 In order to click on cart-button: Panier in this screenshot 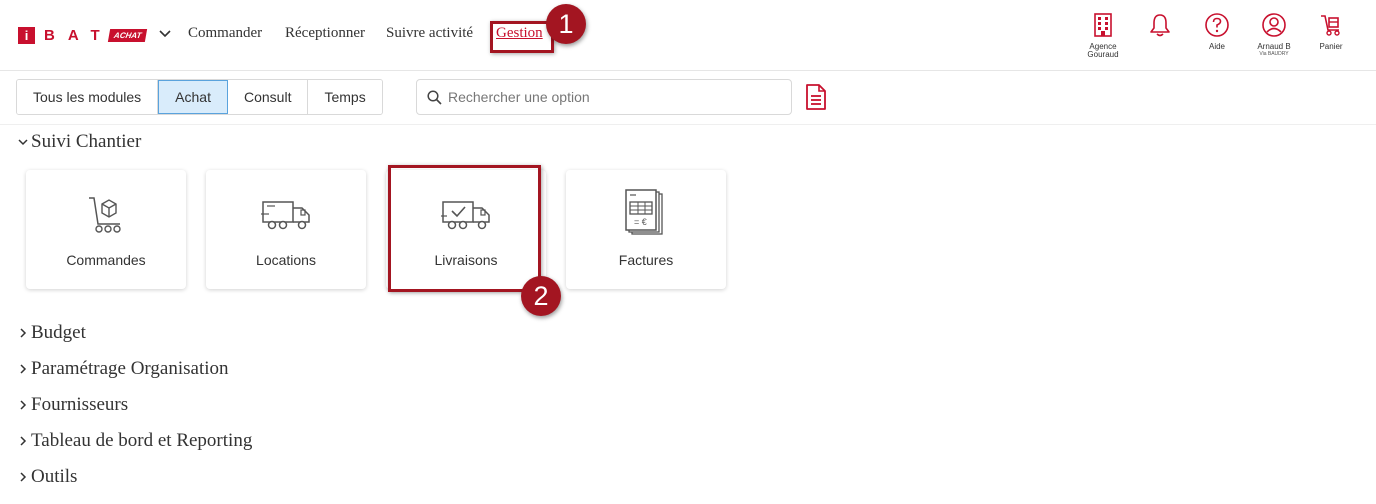, I will do `click(1331, 31)`.